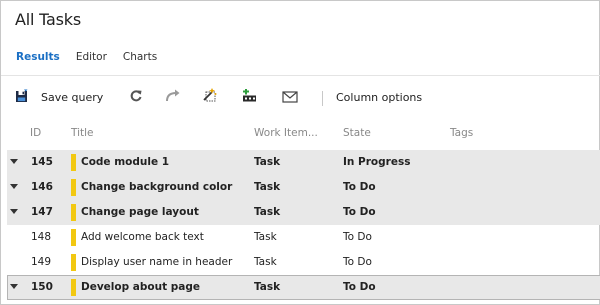 The width and height of the screenshot is (600, 305). What do you see at coordinates (300, 75) in the screenshot?
I see `tabs-divider` at bounding box center [300, 75].